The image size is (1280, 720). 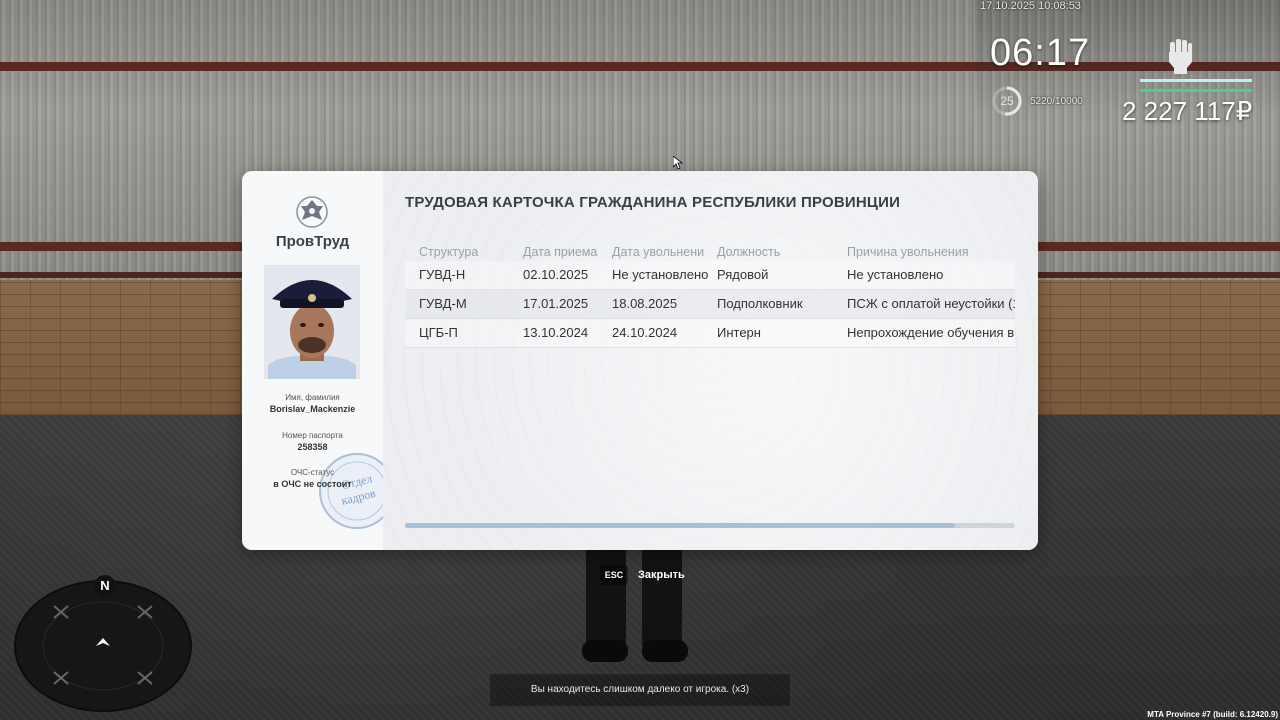 What do you see at coordinates (105, 586) in the screenshot?
I see `north-icon: N` at bounding box center [105, 586].